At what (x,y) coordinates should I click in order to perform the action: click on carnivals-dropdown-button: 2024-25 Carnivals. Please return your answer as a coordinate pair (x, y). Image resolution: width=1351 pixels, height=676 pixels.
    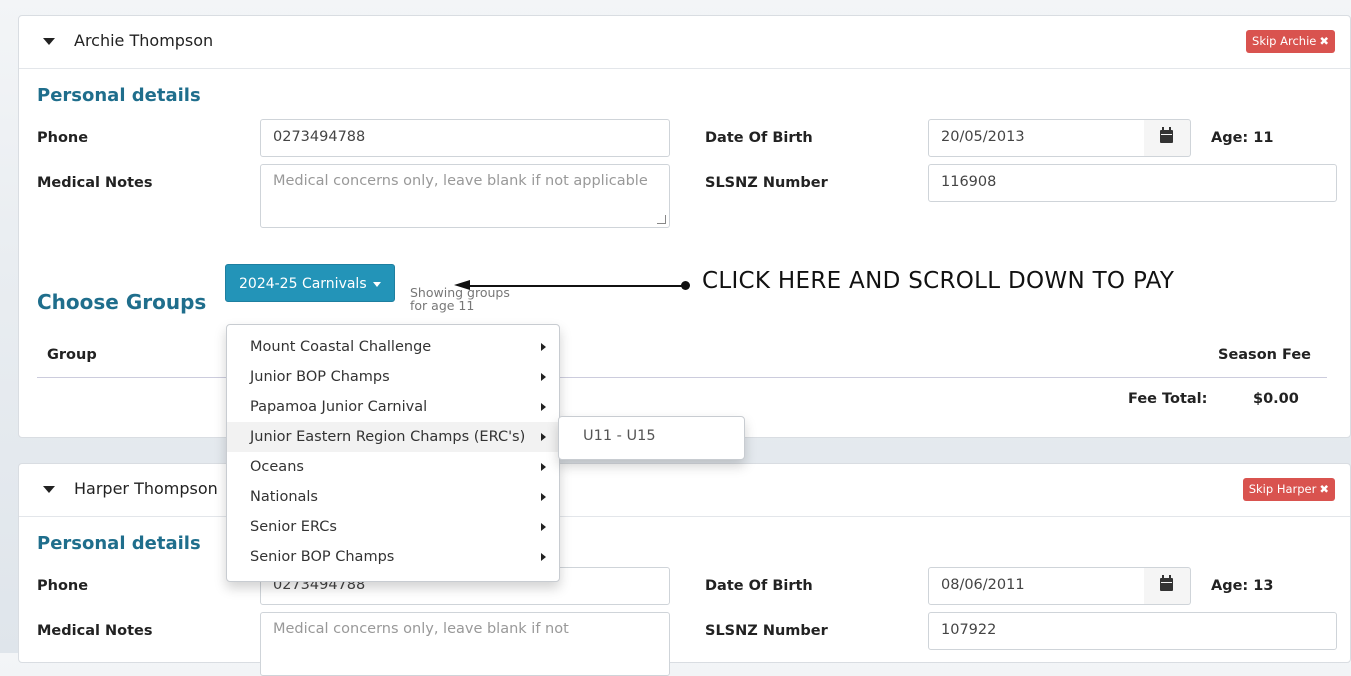
    Looking at the image, I should click on (310, 283).